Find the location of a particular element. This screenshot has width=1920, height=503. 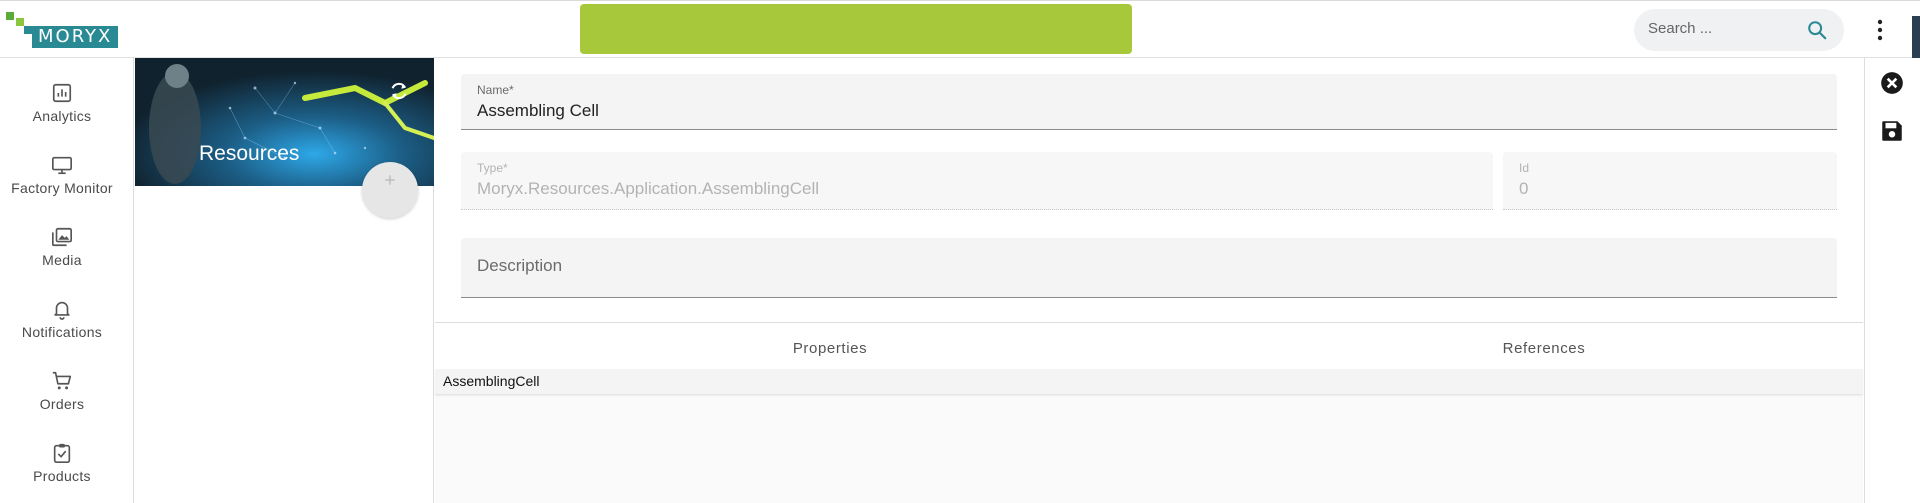

tab-references: References is located at coordinates (1544, 348).